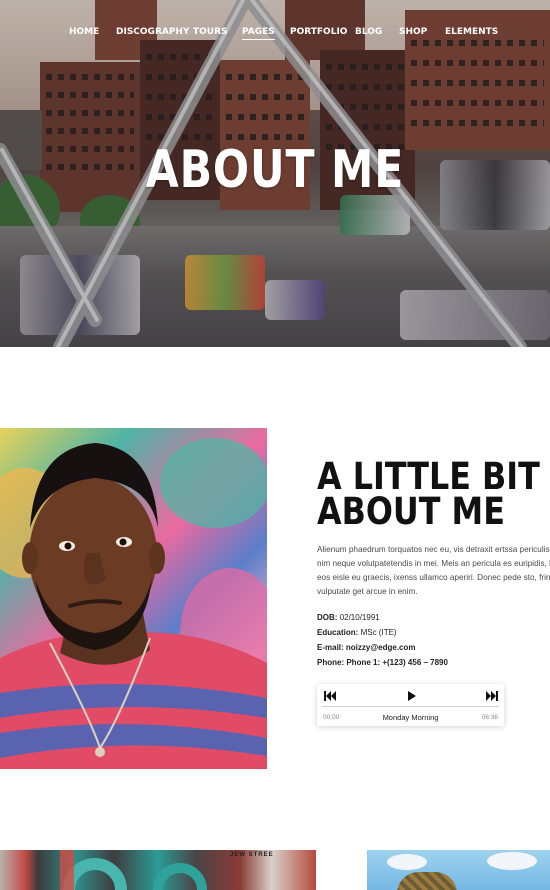 The image size is (550, 890). Describe the element at coordinates (471, 32) in the screenshot. I see `nav-item-elements: ELEMENTS` at that location.